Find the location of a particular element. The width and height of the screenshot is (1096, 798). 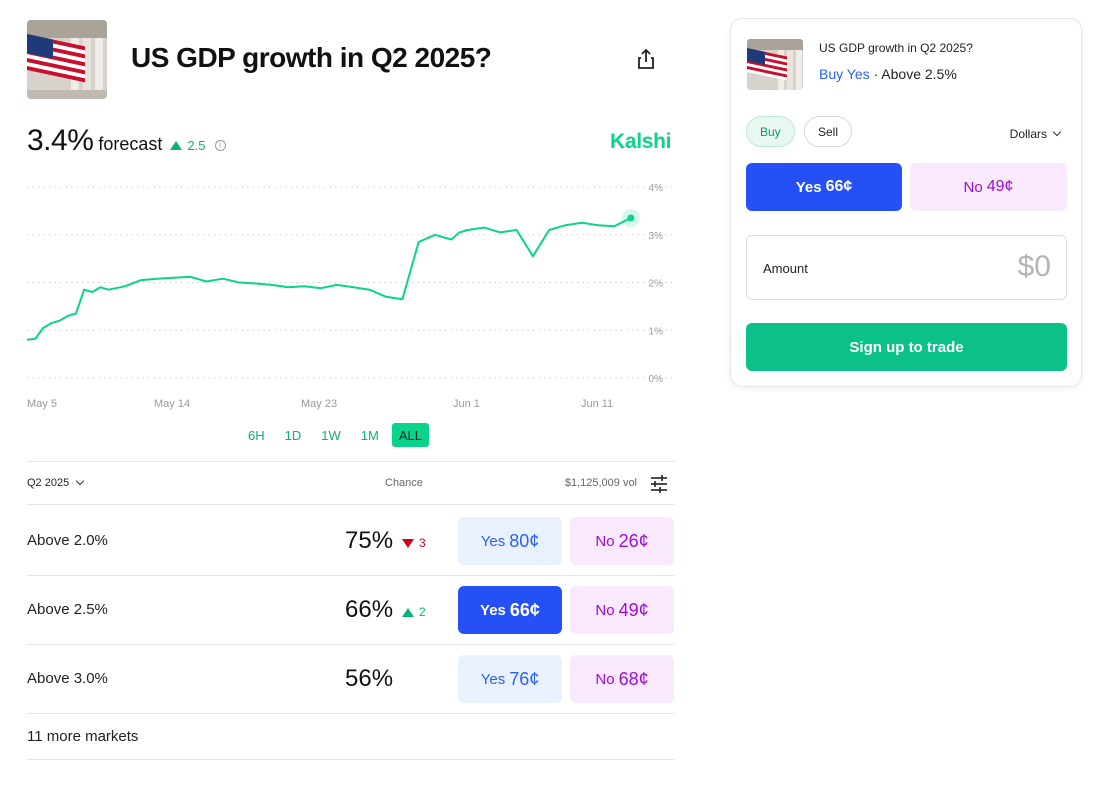

currency-selector: Dollars is located at coordinates (1035, 134).